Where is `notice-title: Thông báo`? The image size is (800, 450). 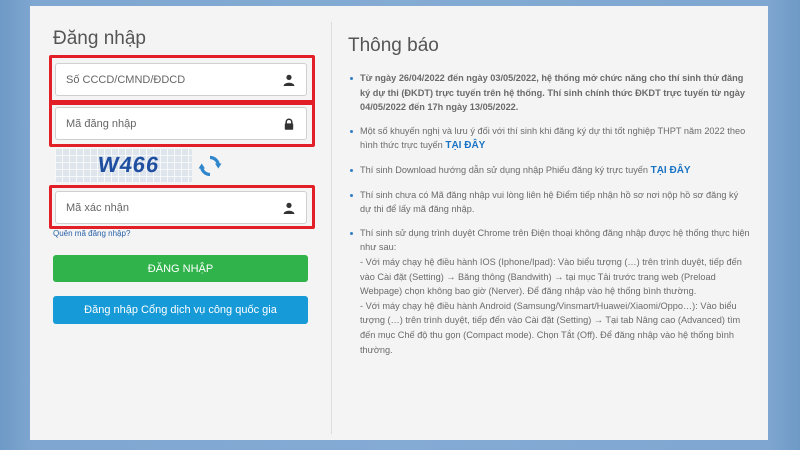
notice-title: Thông báo is located at coordinates (393, 45).